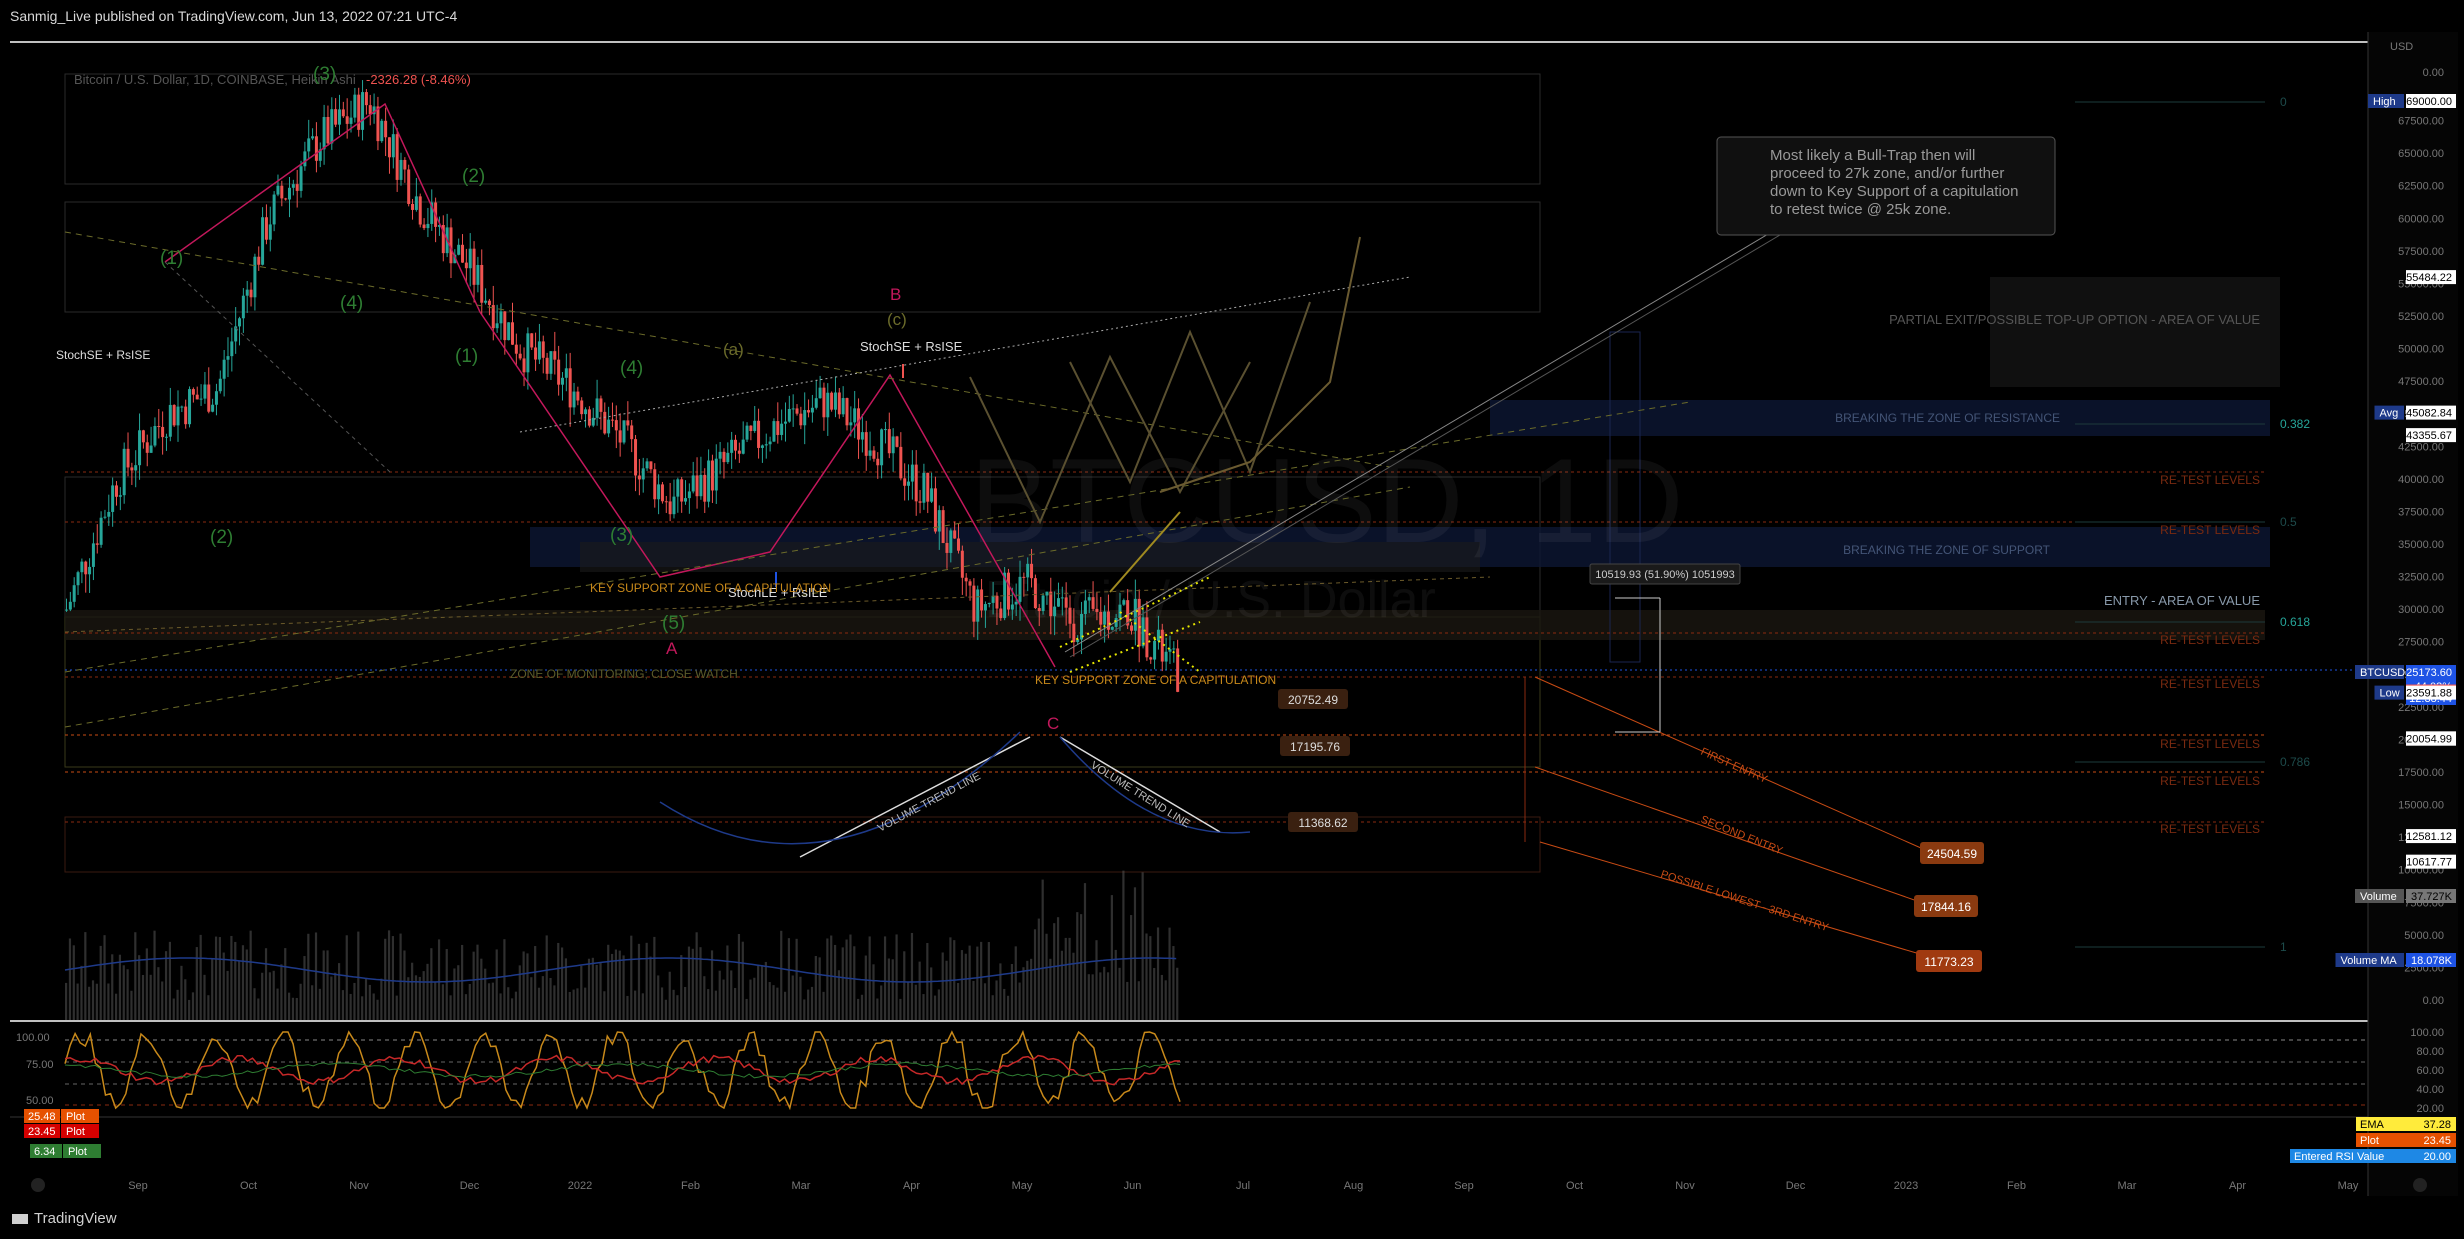 The image size is (2464, 1239). Describe the element at coordinates (77, 1152) in the screenshot. I see `rsi-plot-name: Plot` at that location.